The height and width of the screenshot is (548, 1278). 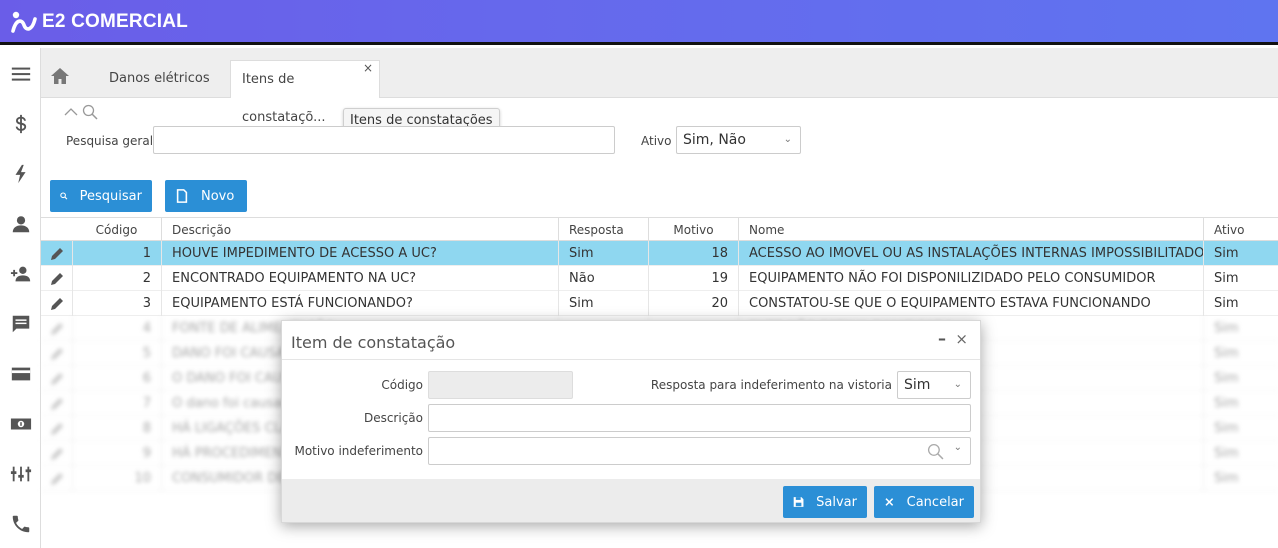 I want to click on equalizer-icon, so click(x=20, y=474).